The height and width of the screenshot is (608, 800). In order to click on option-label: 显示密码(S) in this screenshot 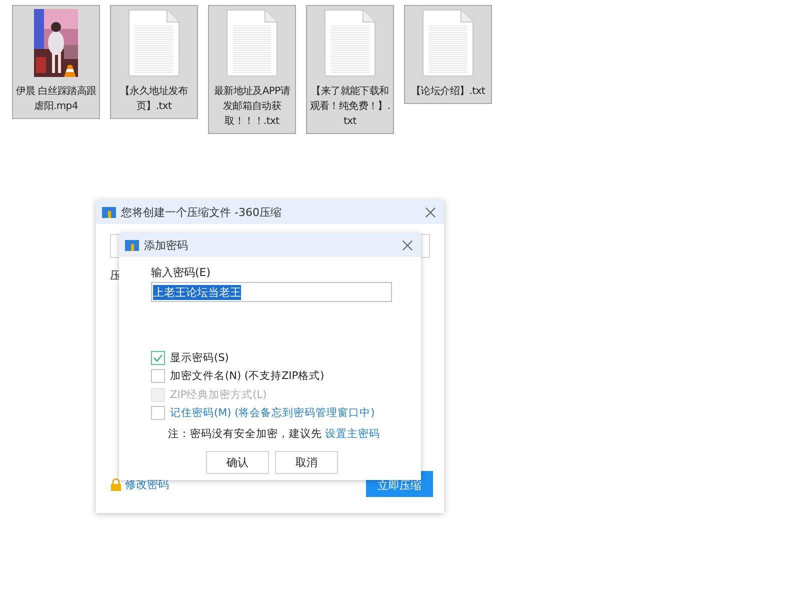, I will do `click(199, 357)`.